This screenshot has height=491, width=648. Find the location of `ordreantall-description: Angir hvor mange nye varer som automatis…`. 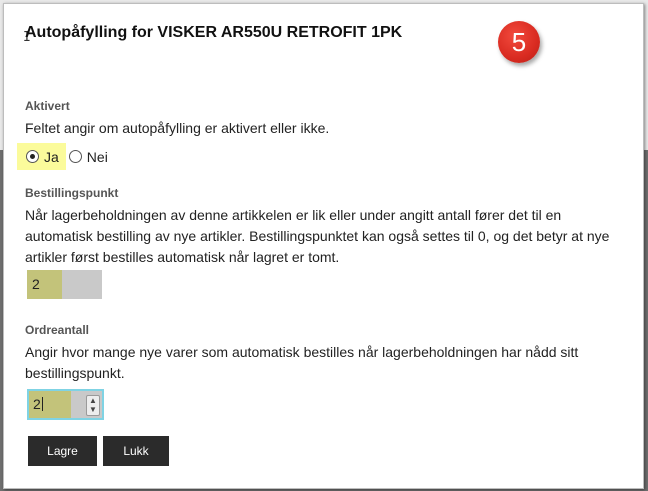

ordreantall-description: Angir hvor mange nye varer som automatis… is located at coordinates (302, 362).